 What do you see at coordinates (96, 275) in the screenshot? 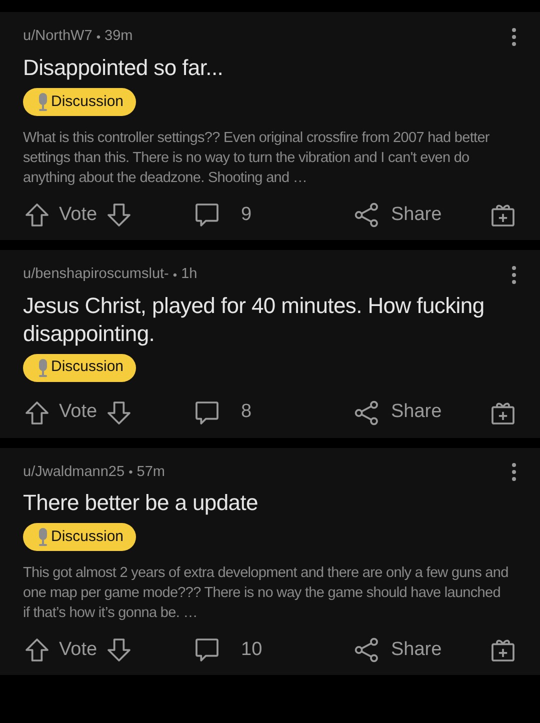
I see `post-author: u/benshapiroscumslut-` at bounding box center [96, 275].